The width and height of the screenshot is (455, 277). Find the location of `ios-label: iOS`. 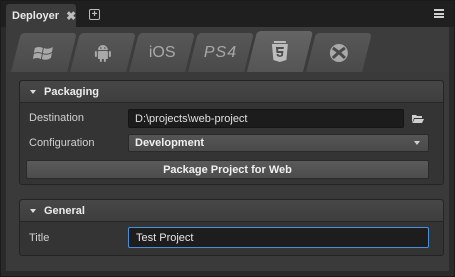

ios-label: iOS is located at coordinates (162, 52).